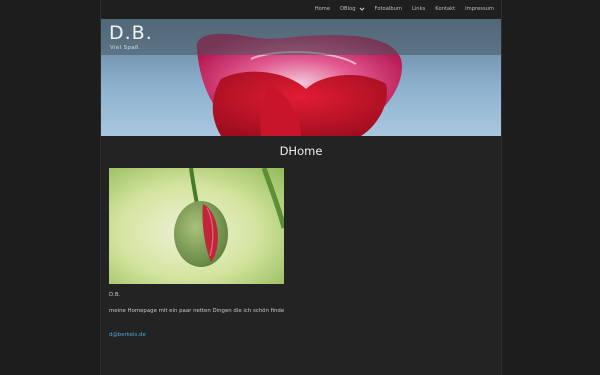  What do you see at coordinates (131, 33) in the screenshot?
I see `site-title: D.B.` at bounding box center [131, 33].